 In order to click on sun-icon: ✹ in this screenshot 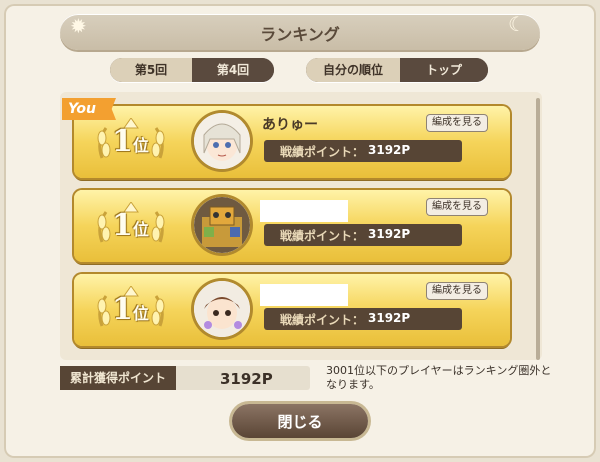, I will do `click(78, 26)`.